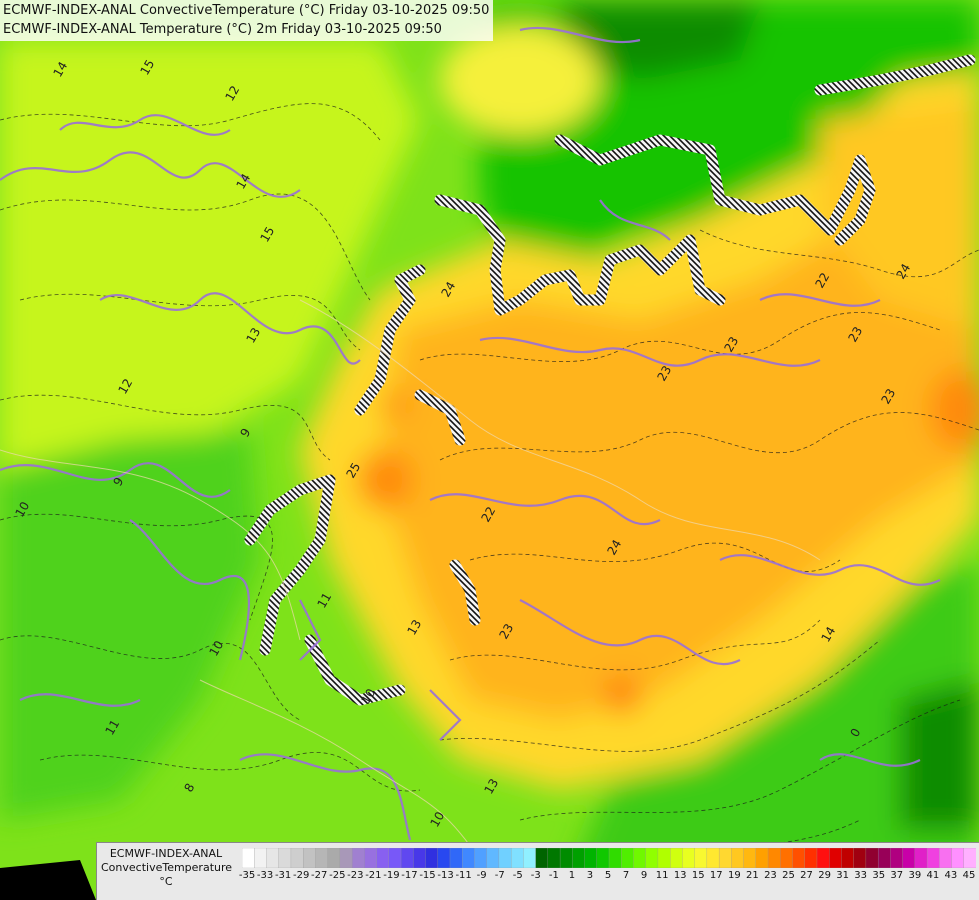  What do you see at coordinates (517, 875) in the screenshot?
I see `legend-tick: -5` at bounding box center [517, 875].